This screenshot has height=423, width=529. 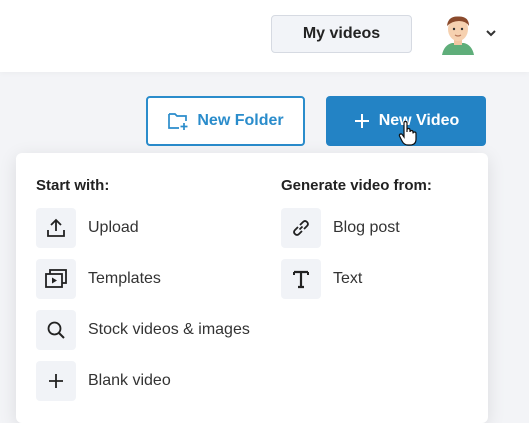 I want to click on menu-item-templates: Templates, so click(x=98, y=279).